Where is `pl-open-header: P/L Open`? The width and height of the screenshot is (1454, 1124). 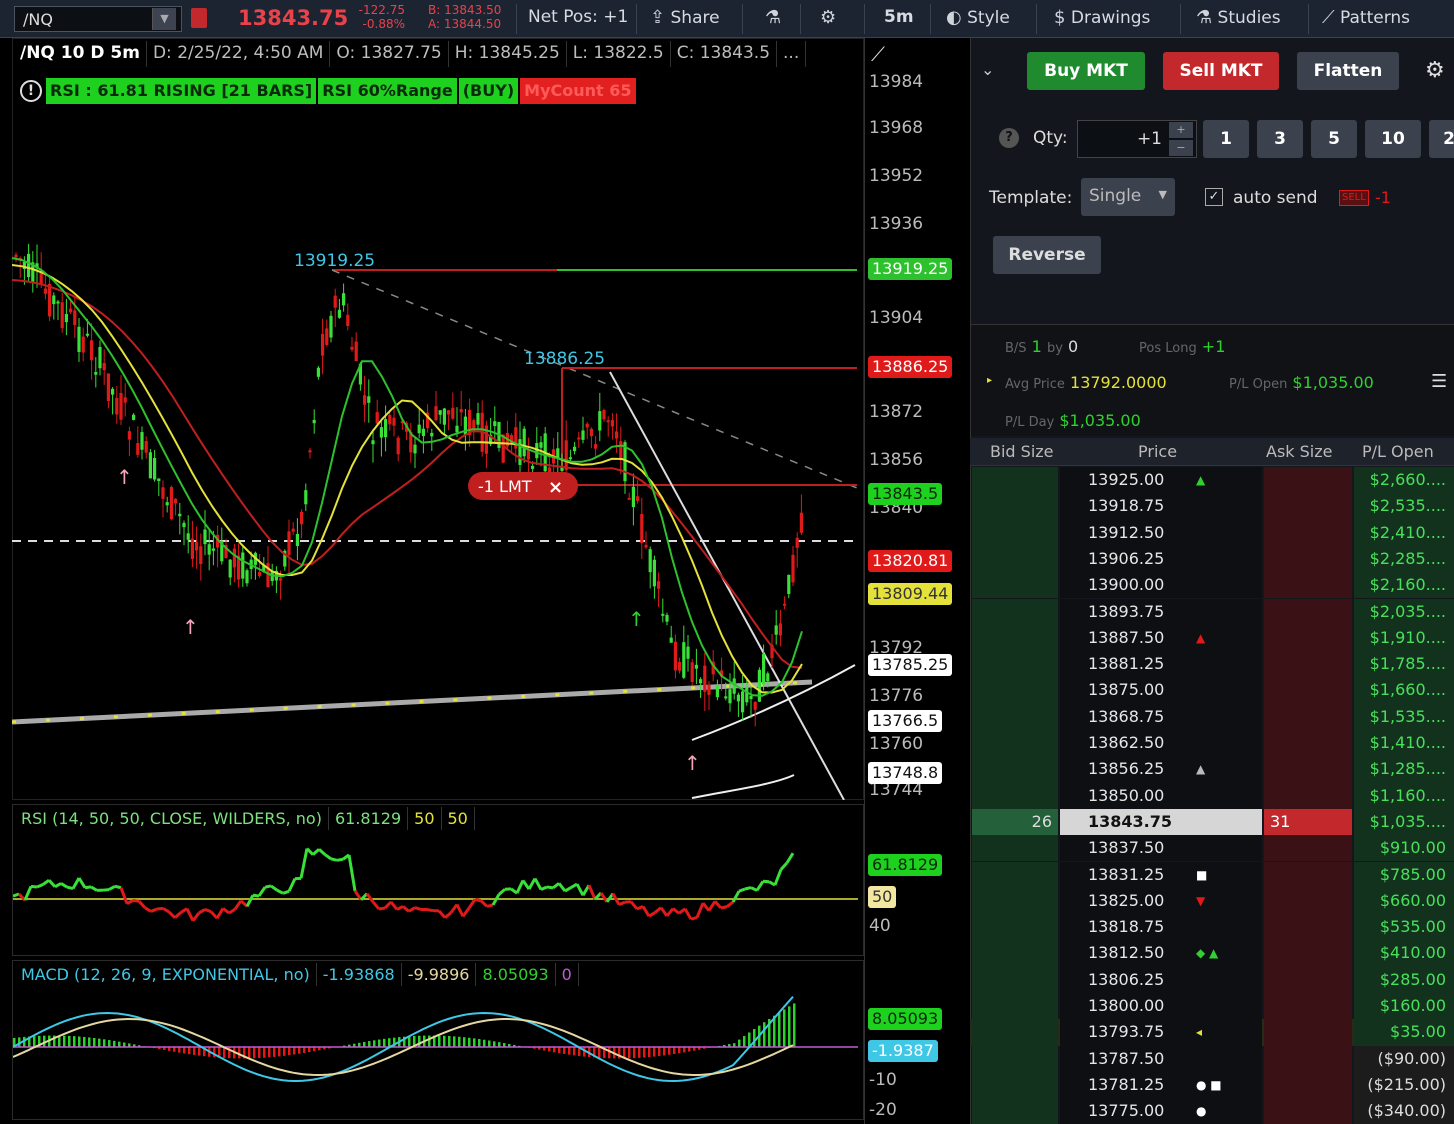
pl-open-header: P/L Open is located at coordinates (1398, 451).